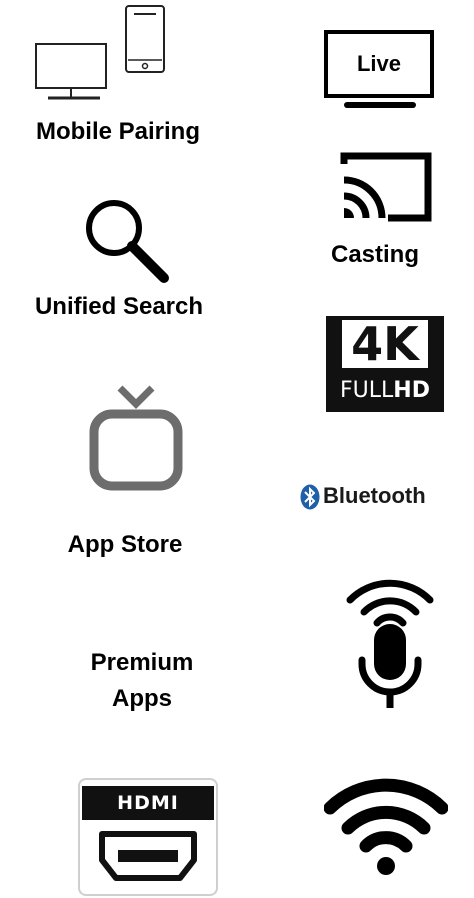  What do you see at coordinates (100, 52) in the screenshot?
I see `devices-icon` at bounding box center [100, 52].